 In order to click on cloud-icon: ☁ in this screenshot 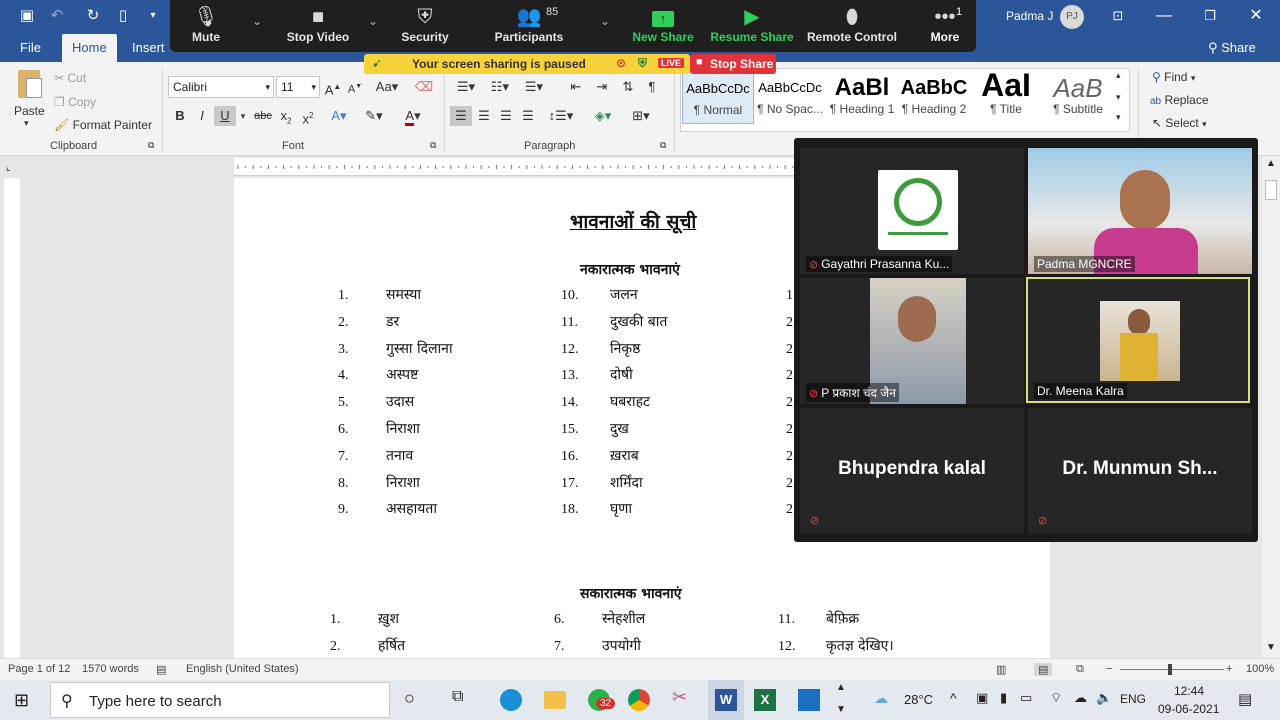, I will do `click(1080, 698)`.